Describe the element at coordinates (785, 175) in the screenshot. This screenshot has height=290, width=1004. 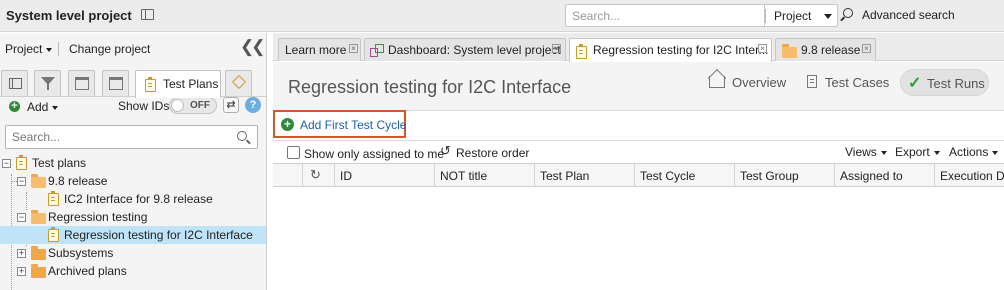
I see `column-header-test-group: Test Group` at that location.